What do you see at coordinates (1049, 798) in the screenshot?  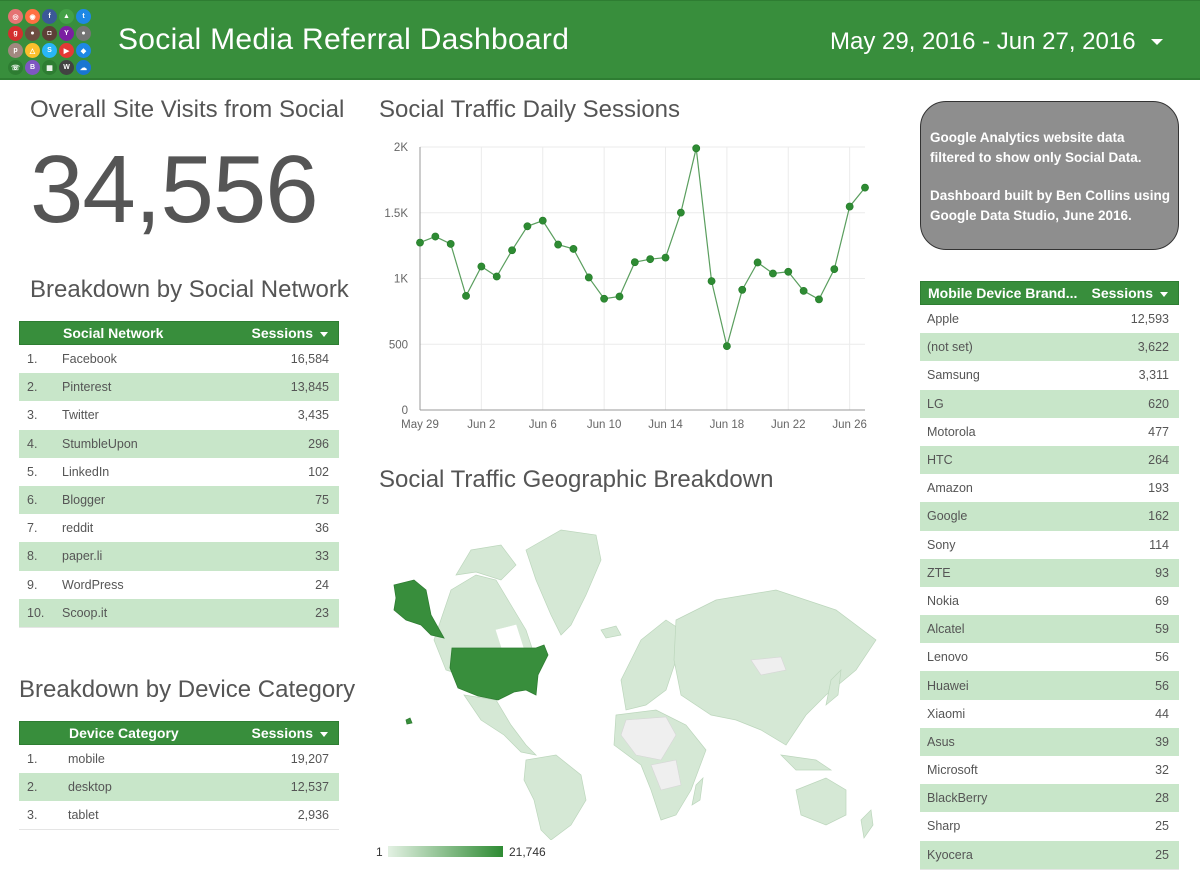 I see `table-row: BlackBerry 28` at bounding box center [1049, 798].